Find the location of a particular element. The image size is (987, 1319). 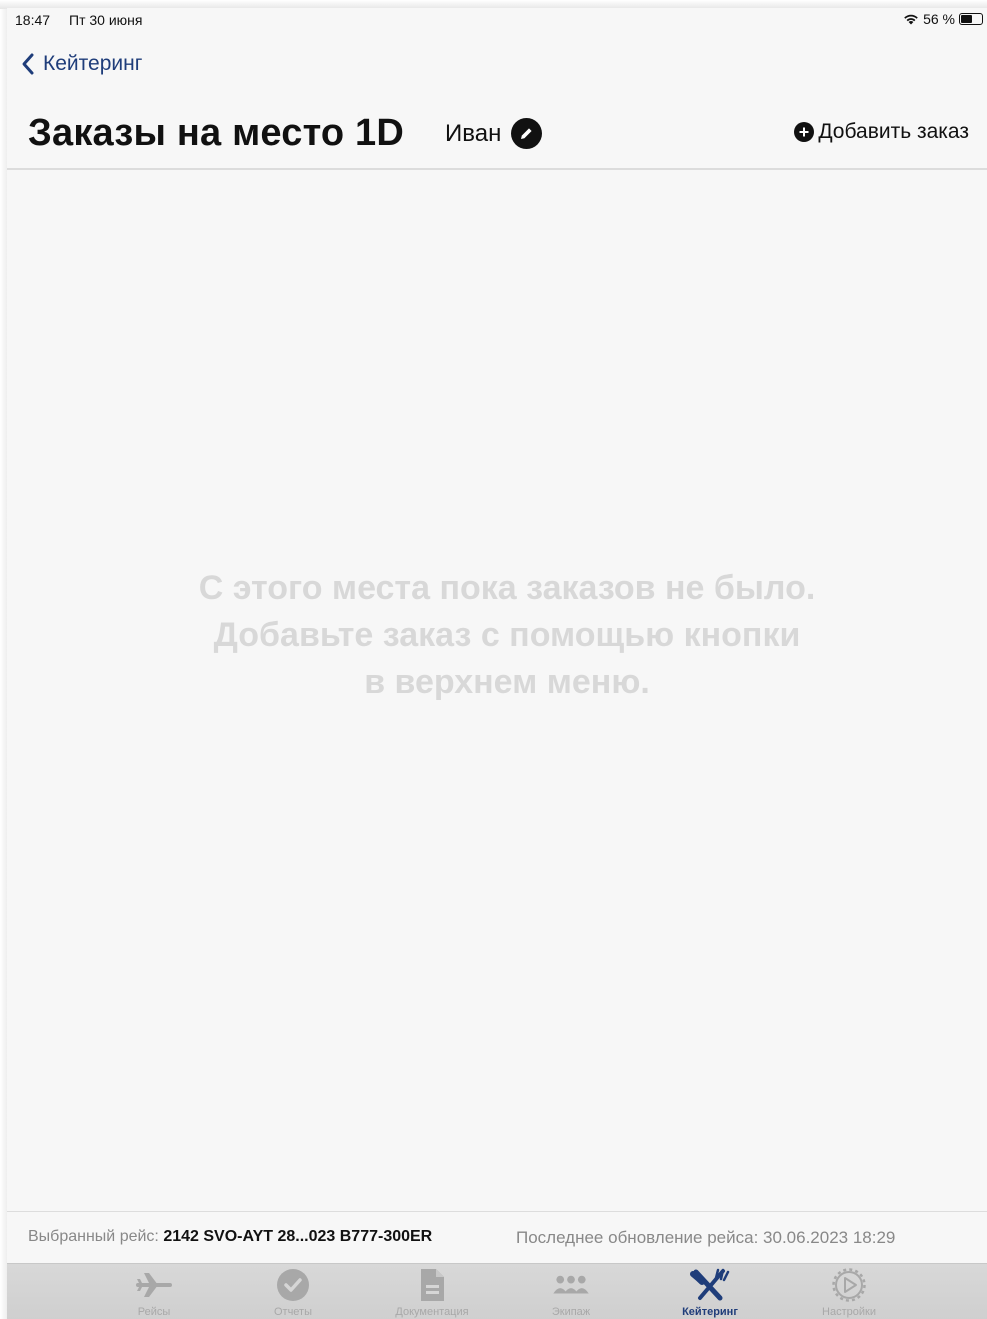

tab-settings: Настройки is located at coordinates (849, 1293).